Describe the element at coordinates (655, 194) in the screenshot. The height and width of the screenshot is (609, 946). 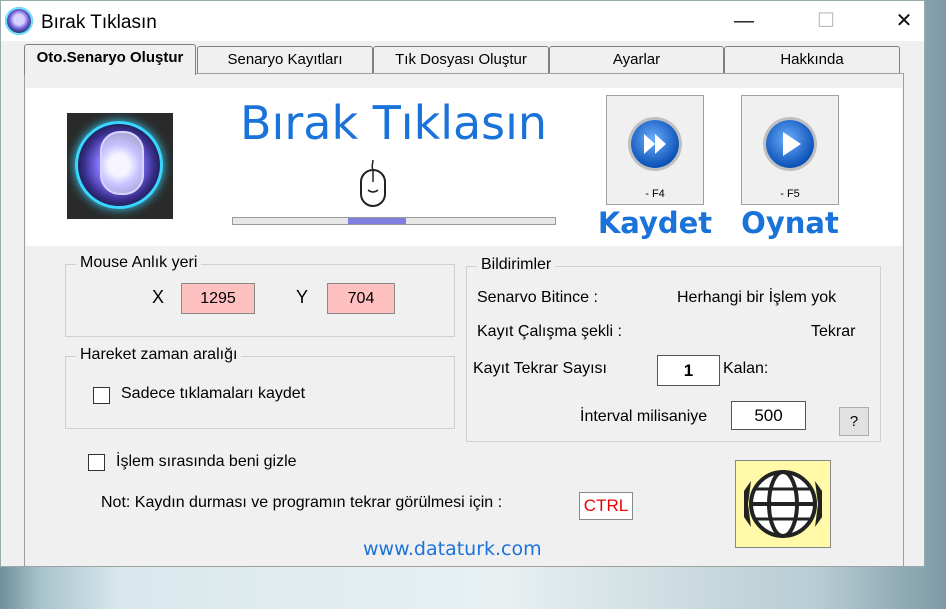
I see `record-hotkey: - F4` at that location.